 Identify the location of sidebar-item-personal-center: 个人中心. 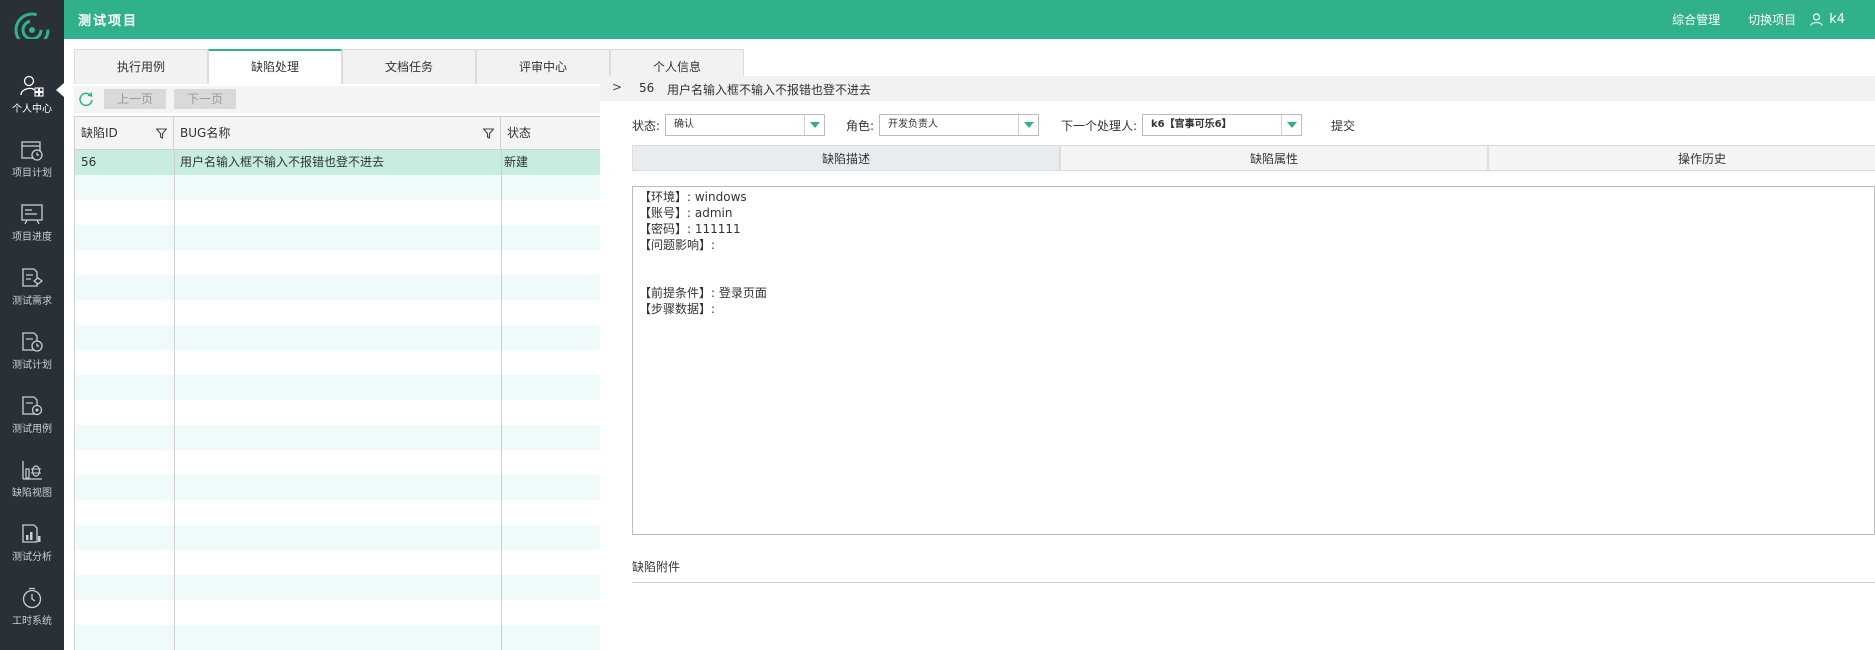
(32, 96).